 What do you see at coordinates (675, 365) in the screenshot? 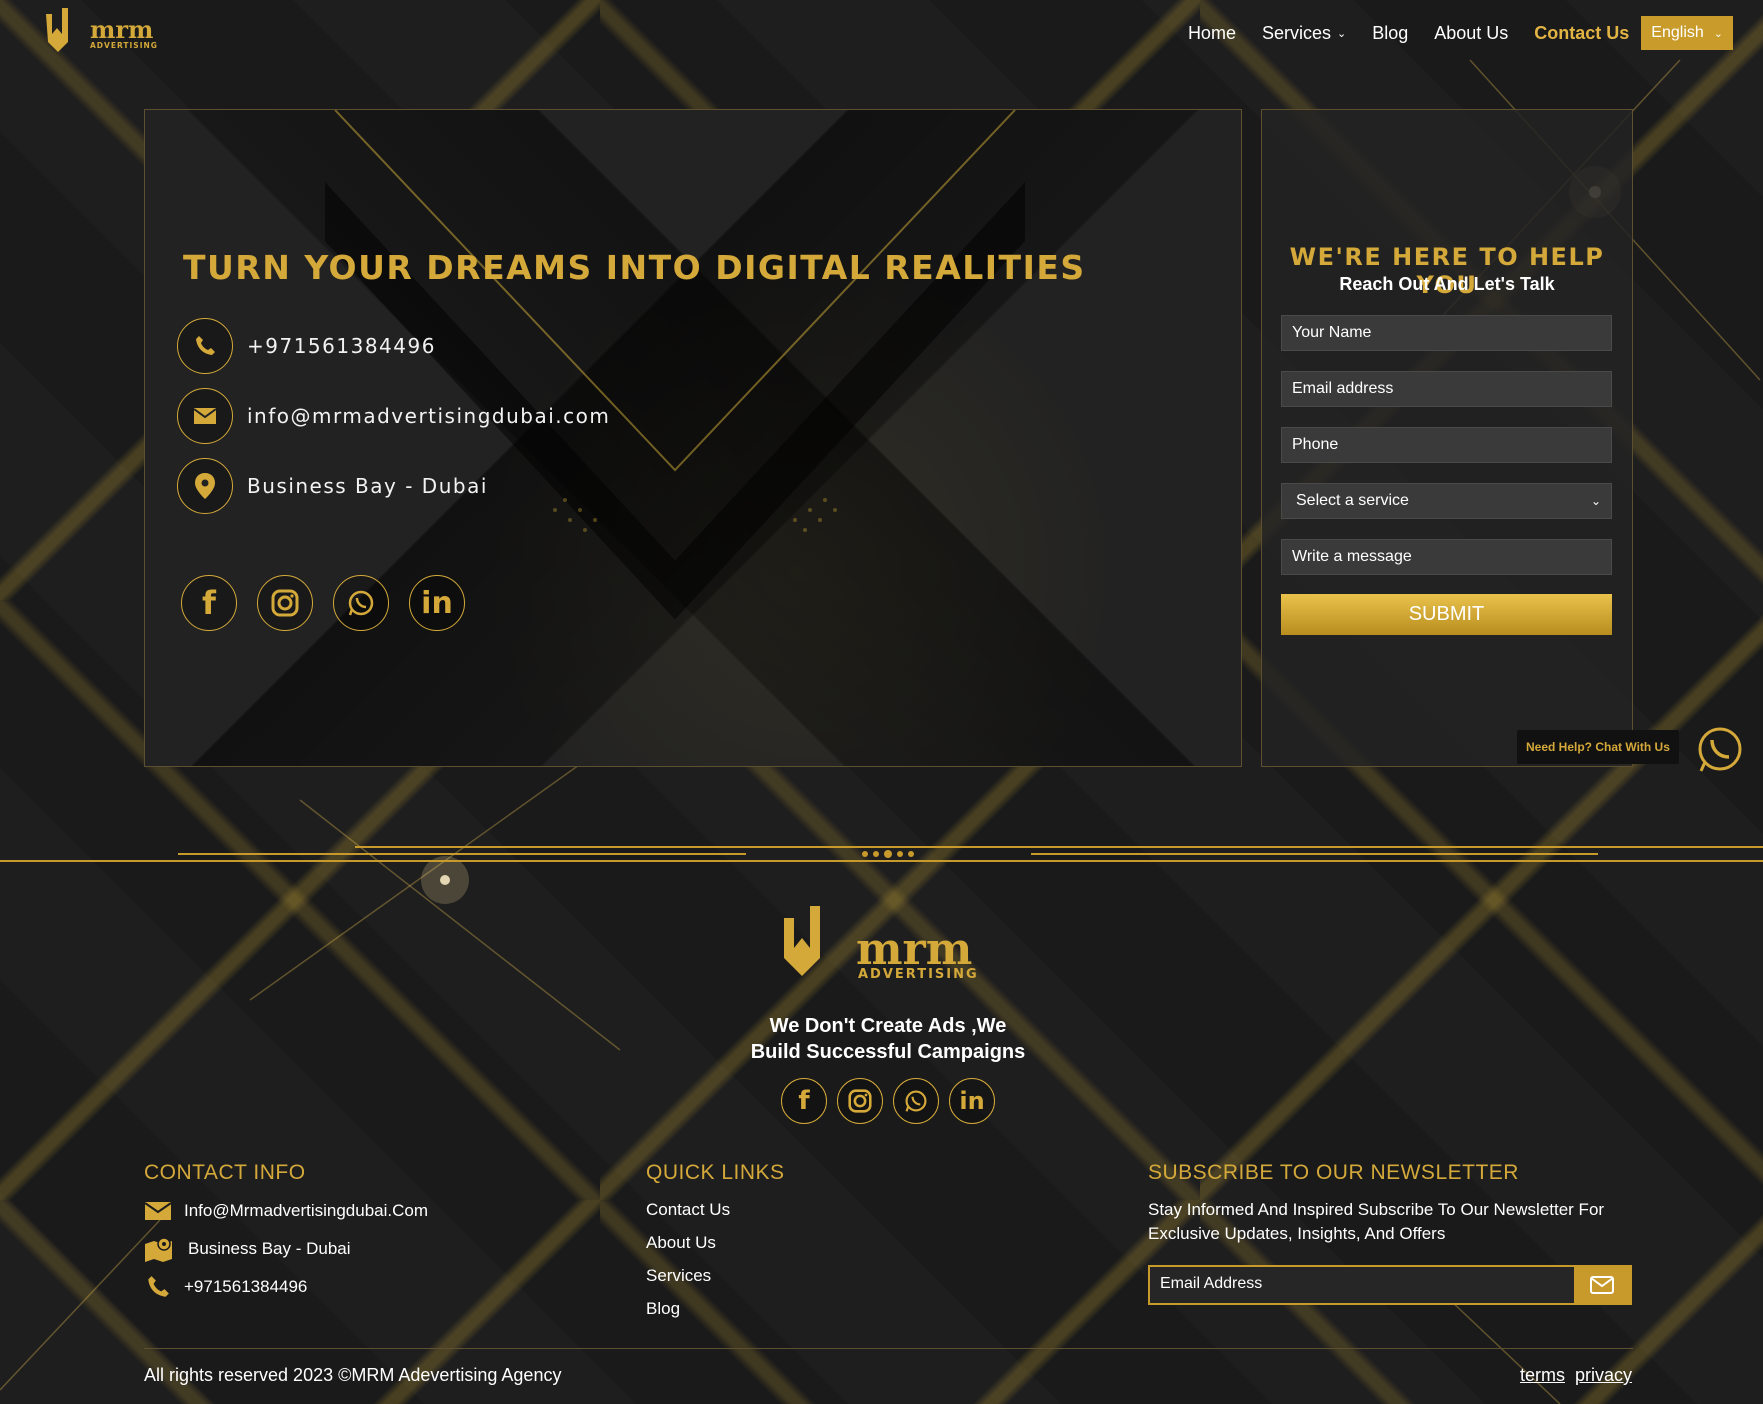
I see `hero-v-decoration` at bounding box center [675, 365].